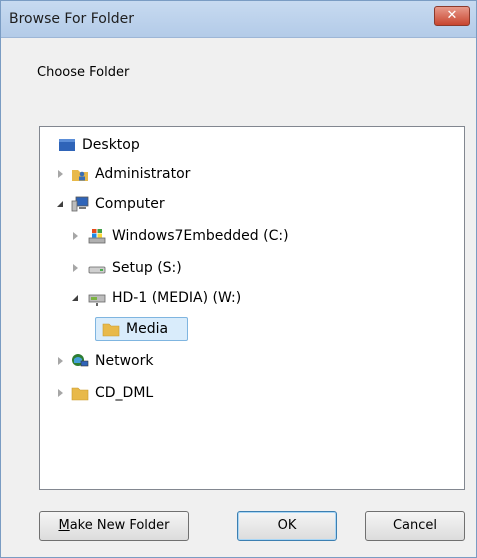 This screenshot has height=558, width=477. Describe the element at coordinates (80, 204) in the screenshot. I see `computer-icon` at that location.